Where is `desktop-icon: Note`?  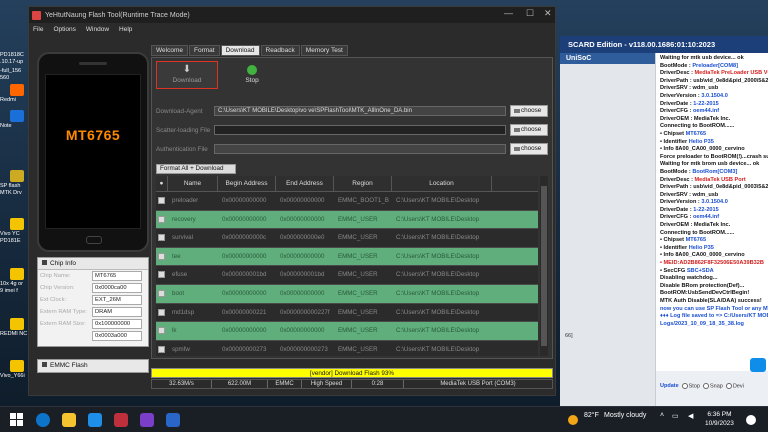 desktop-icon: Note is located at coordinates (15, 120).